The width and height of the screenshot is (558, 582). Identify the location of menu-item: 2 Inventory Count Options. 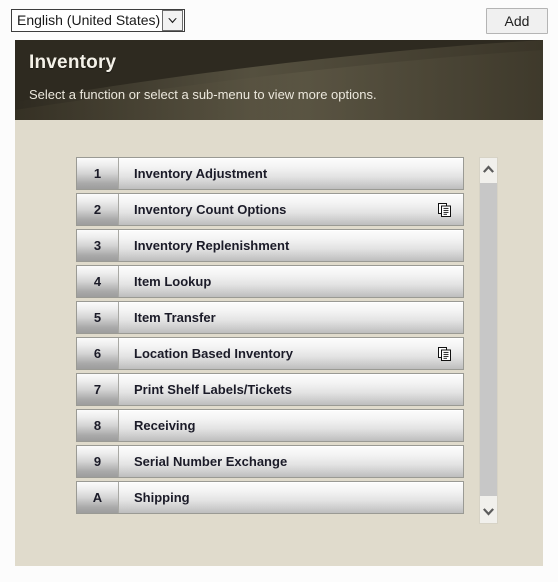
(270, 209).